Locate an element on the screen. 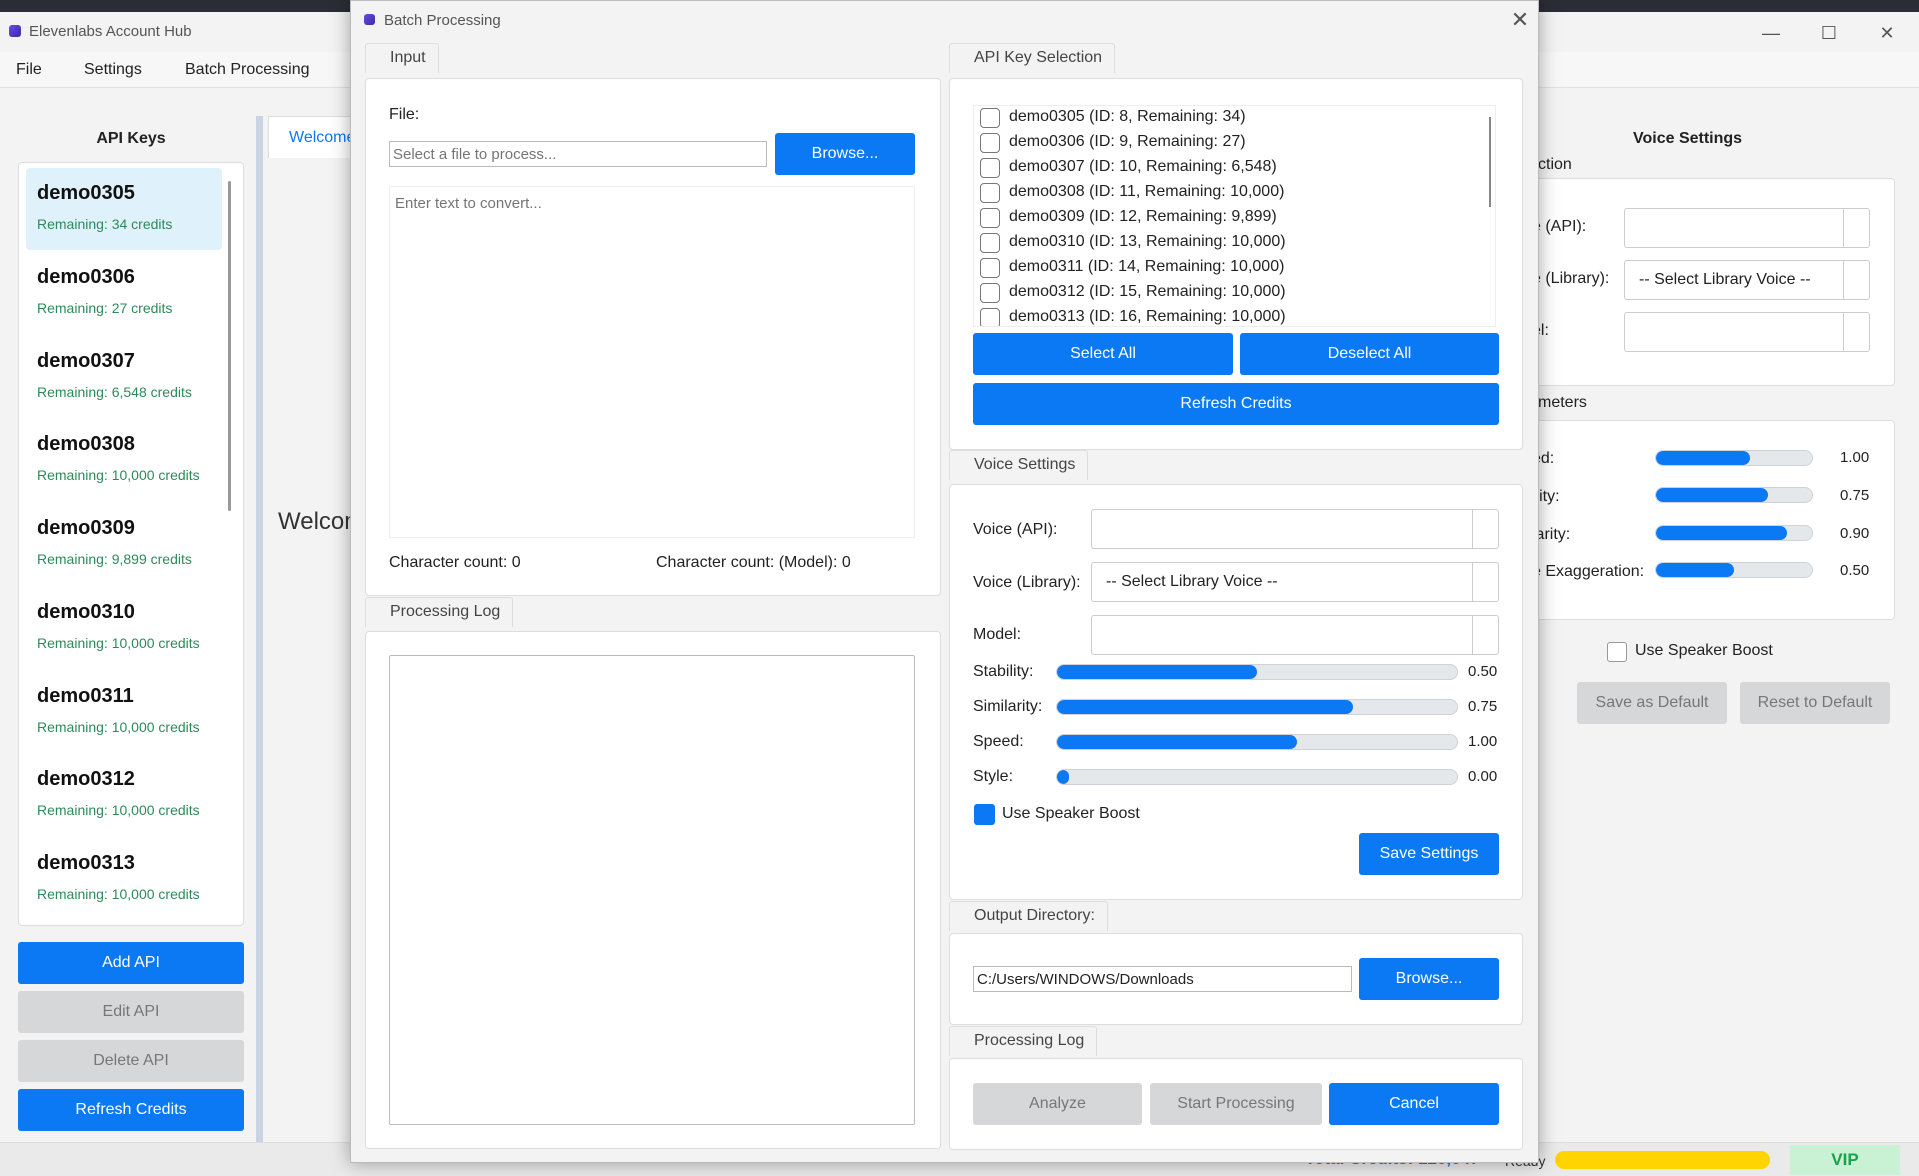 The image size is (1919, 1176). voice-api-label: e (API): is located at coordinates (1559, 226).